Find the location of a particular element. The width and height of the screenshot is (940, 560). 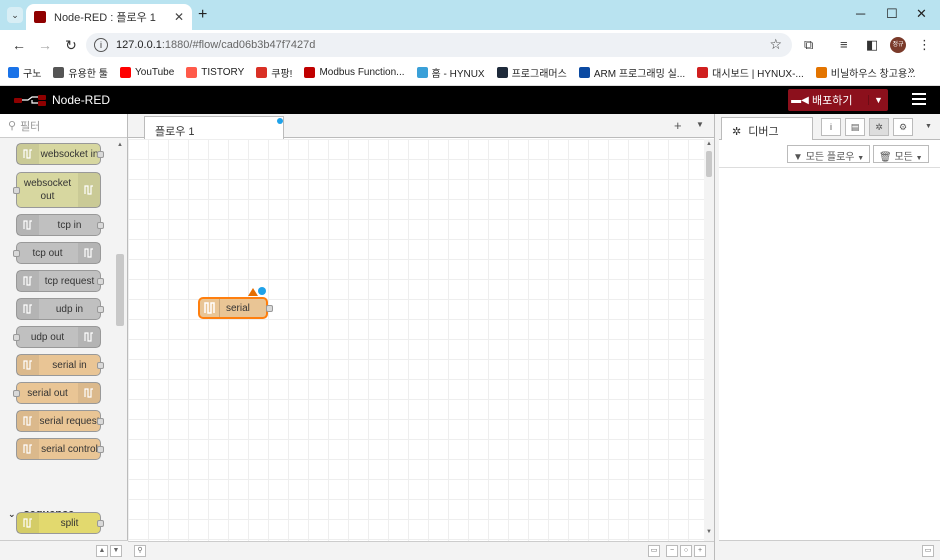

tab-debug: ✲ 디버그 is located at coordinates (767, 128).